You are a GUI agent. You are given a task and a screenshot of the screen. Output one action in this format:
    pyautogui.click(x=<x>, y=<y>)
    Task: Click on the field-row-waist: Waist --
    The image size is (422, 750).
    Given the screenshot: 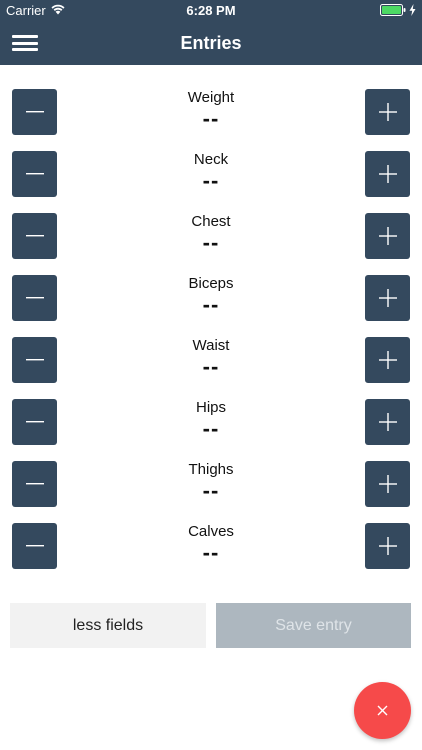 What is the action you would take?
    pyautogui.click(x=211, y=360)
    